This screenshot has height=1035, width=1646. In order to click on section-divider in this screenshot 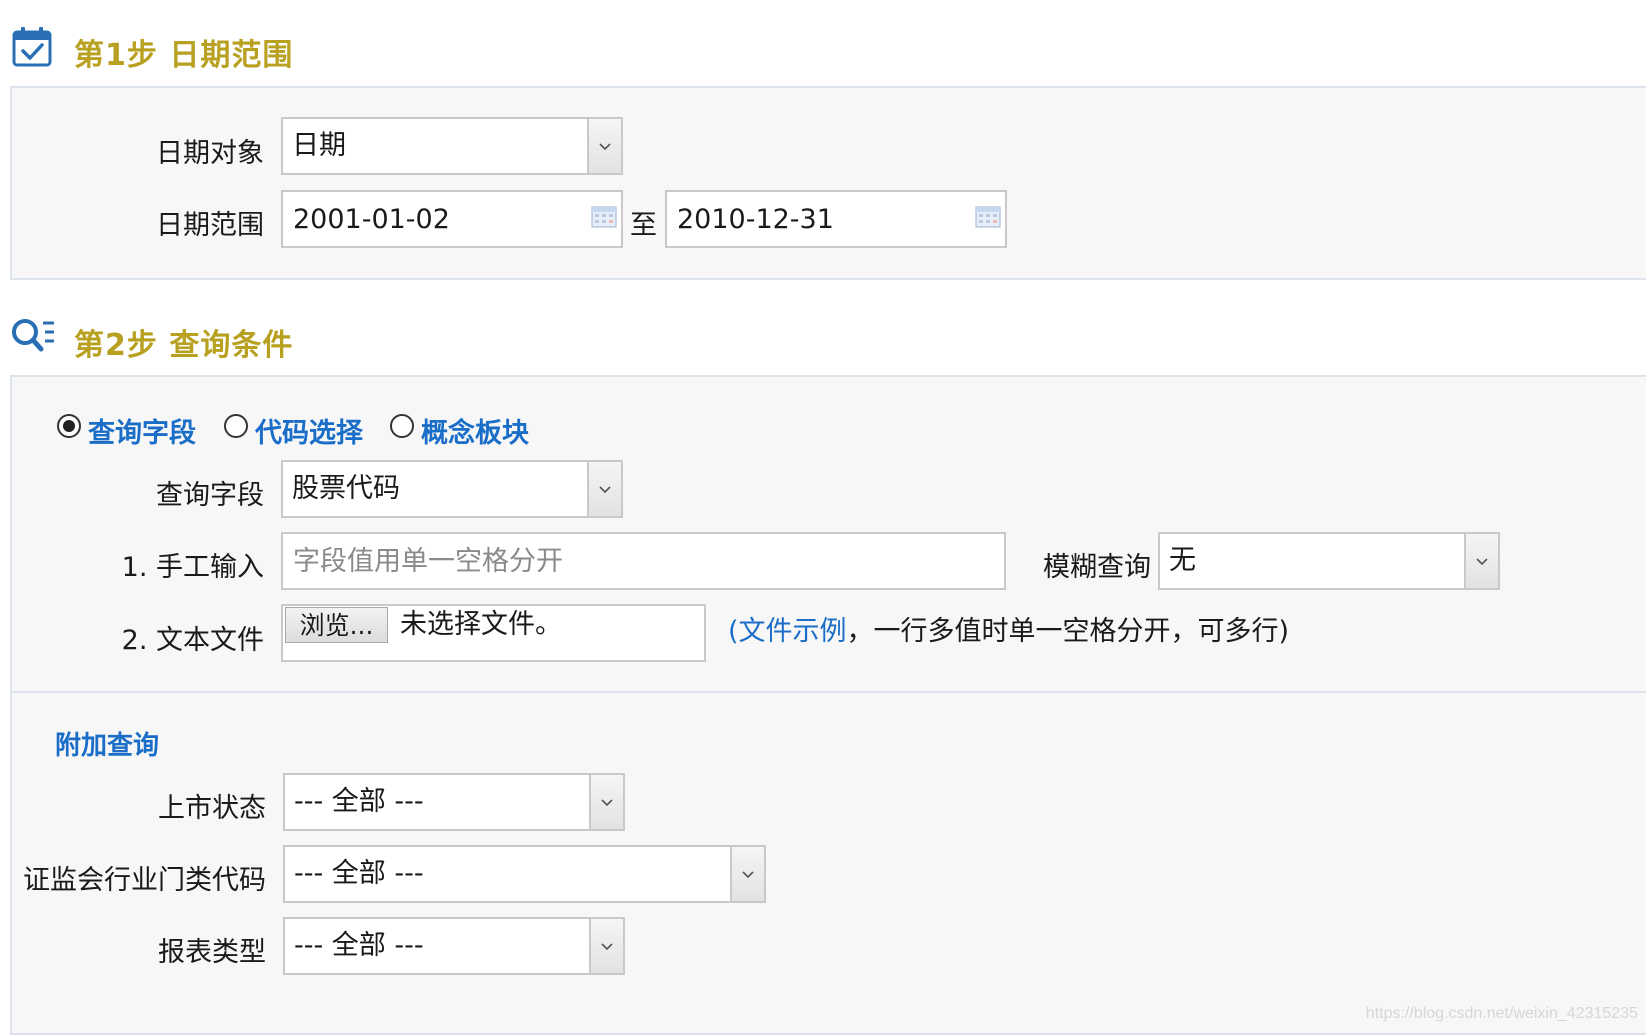, I will do `click(828, 692)`.